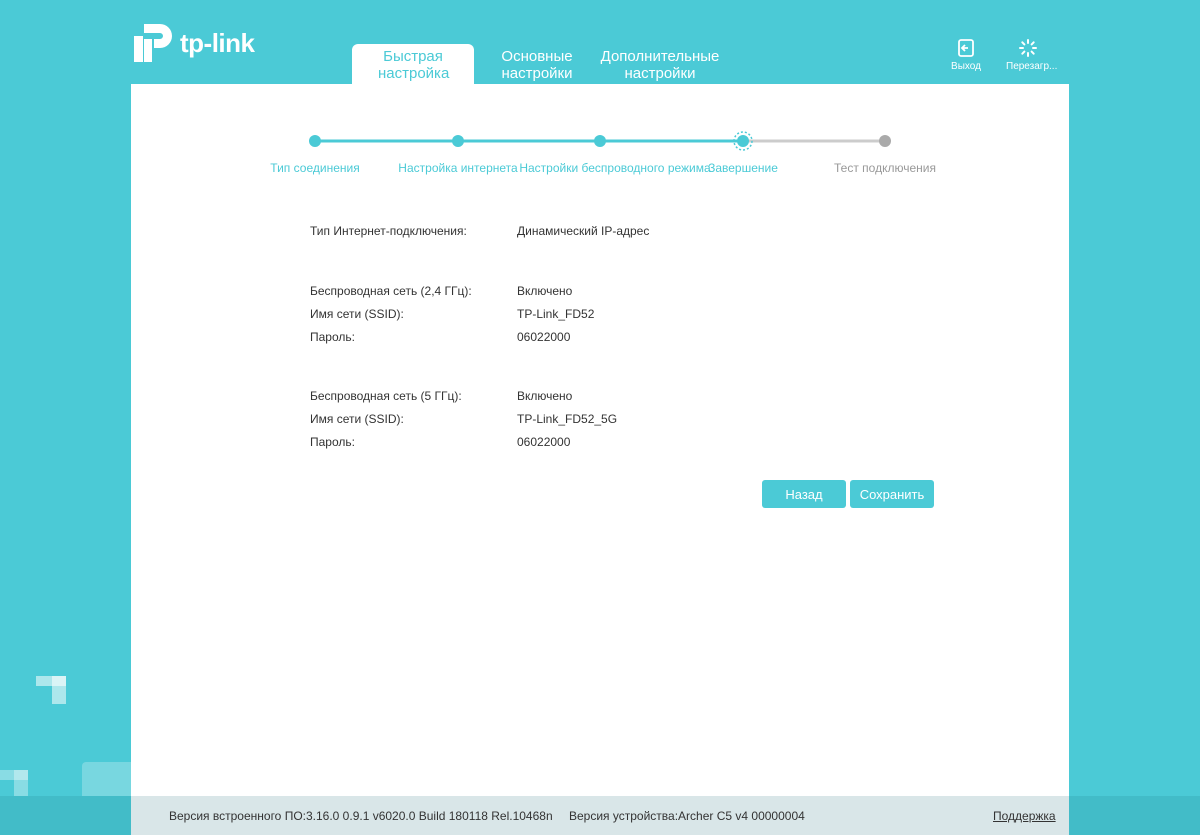 Image resolution: width=1200 pixels, height=835 pixels. I want to click on wifi24-password-label: Пароль:, so click(332, 337).